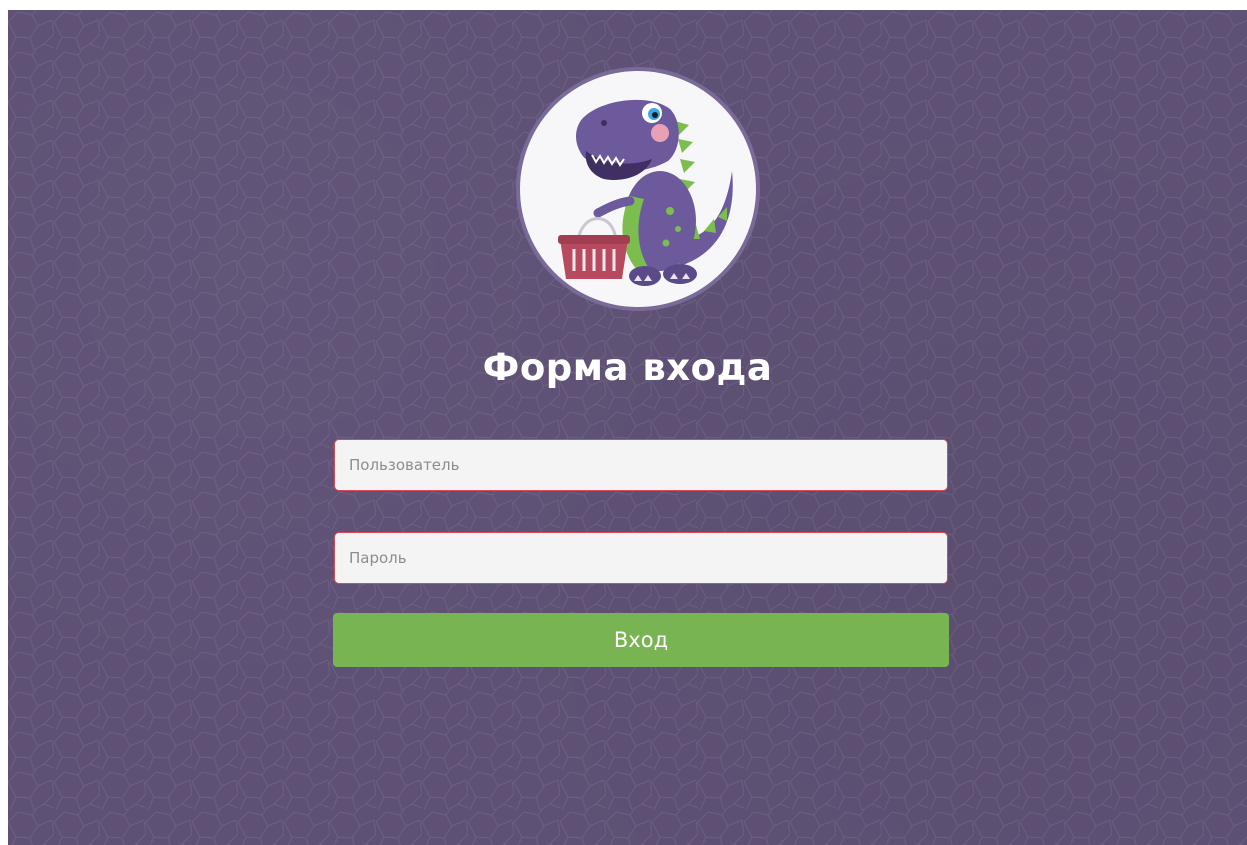 The height and width of the screenshot is (845, 1247). I want to click on login-button: Вход, so click(641, 640).